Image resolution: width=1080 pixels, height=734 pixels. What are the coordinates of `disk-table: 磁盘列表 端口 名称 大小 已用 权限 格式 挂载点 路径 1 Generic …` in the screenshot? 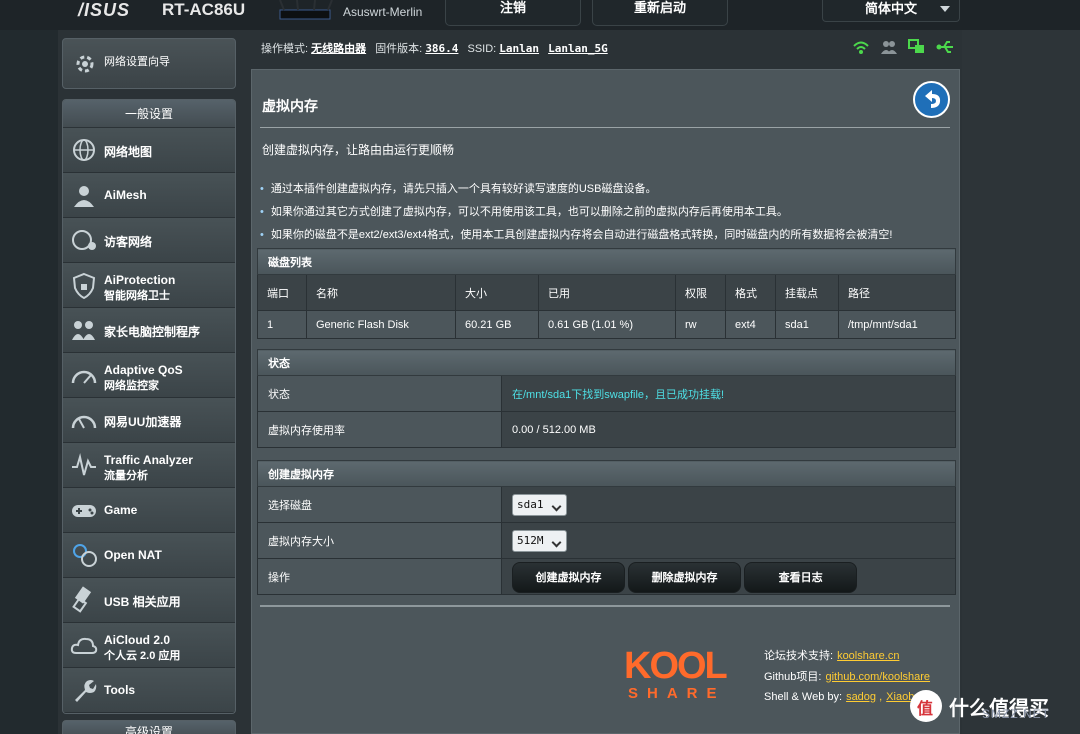 It's located at (606, 293).